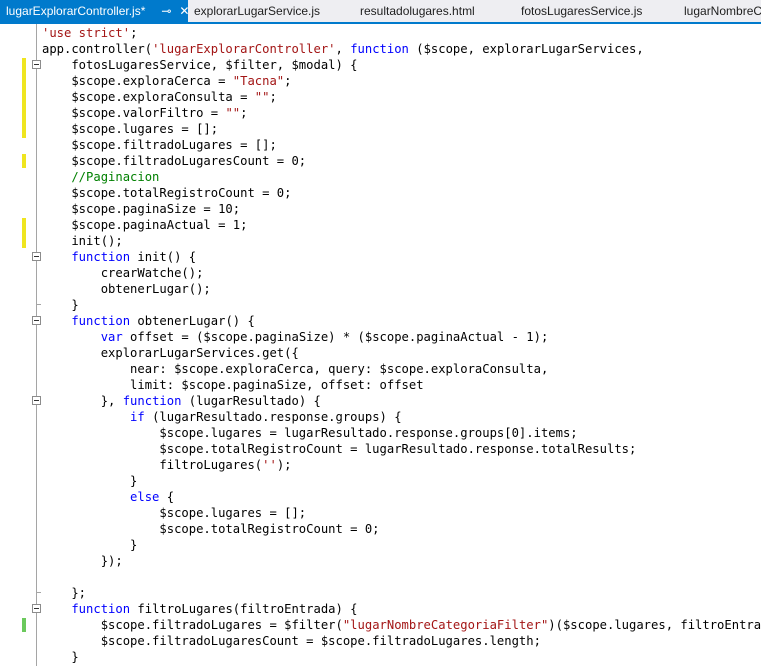  Describe the element at coordinates (82, 401) in the screenshot. I see `code-token: },` at that location.